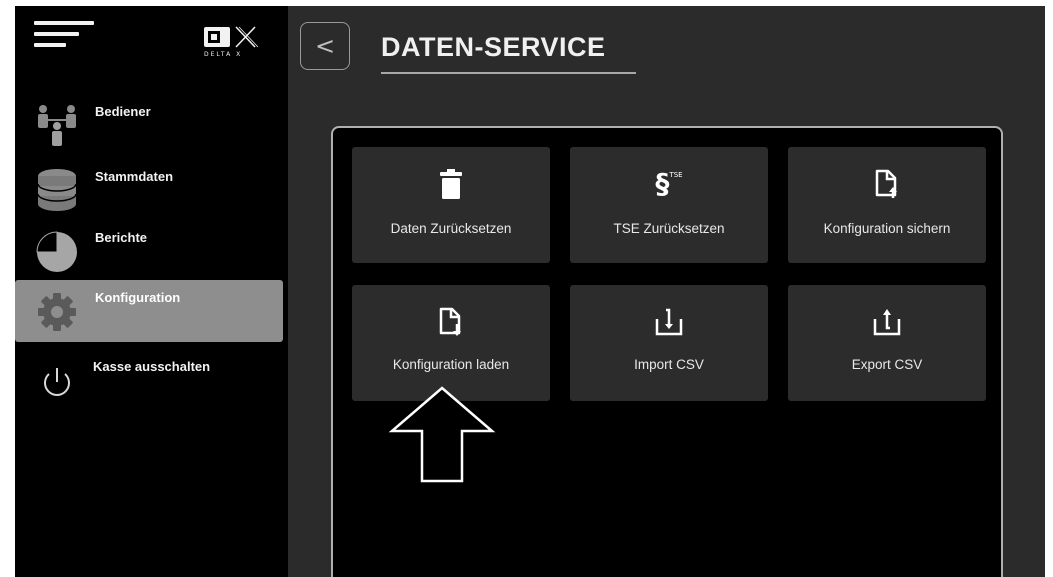 Image resolution: width=1053 pixels, height=577 pixels. Describe the element at coordinates (57, 190) in the screenshot. I see `database-icon` at that location.